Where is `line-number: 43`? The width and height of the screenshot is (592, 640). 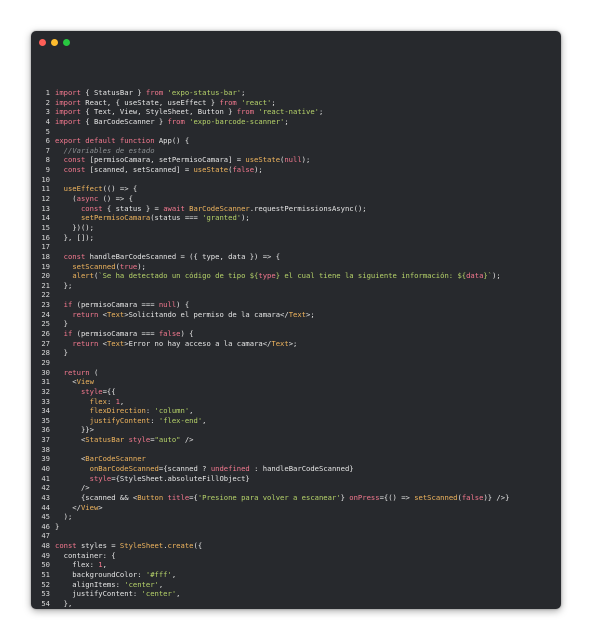 line-number: 43 is located at coordinates (45, 497).